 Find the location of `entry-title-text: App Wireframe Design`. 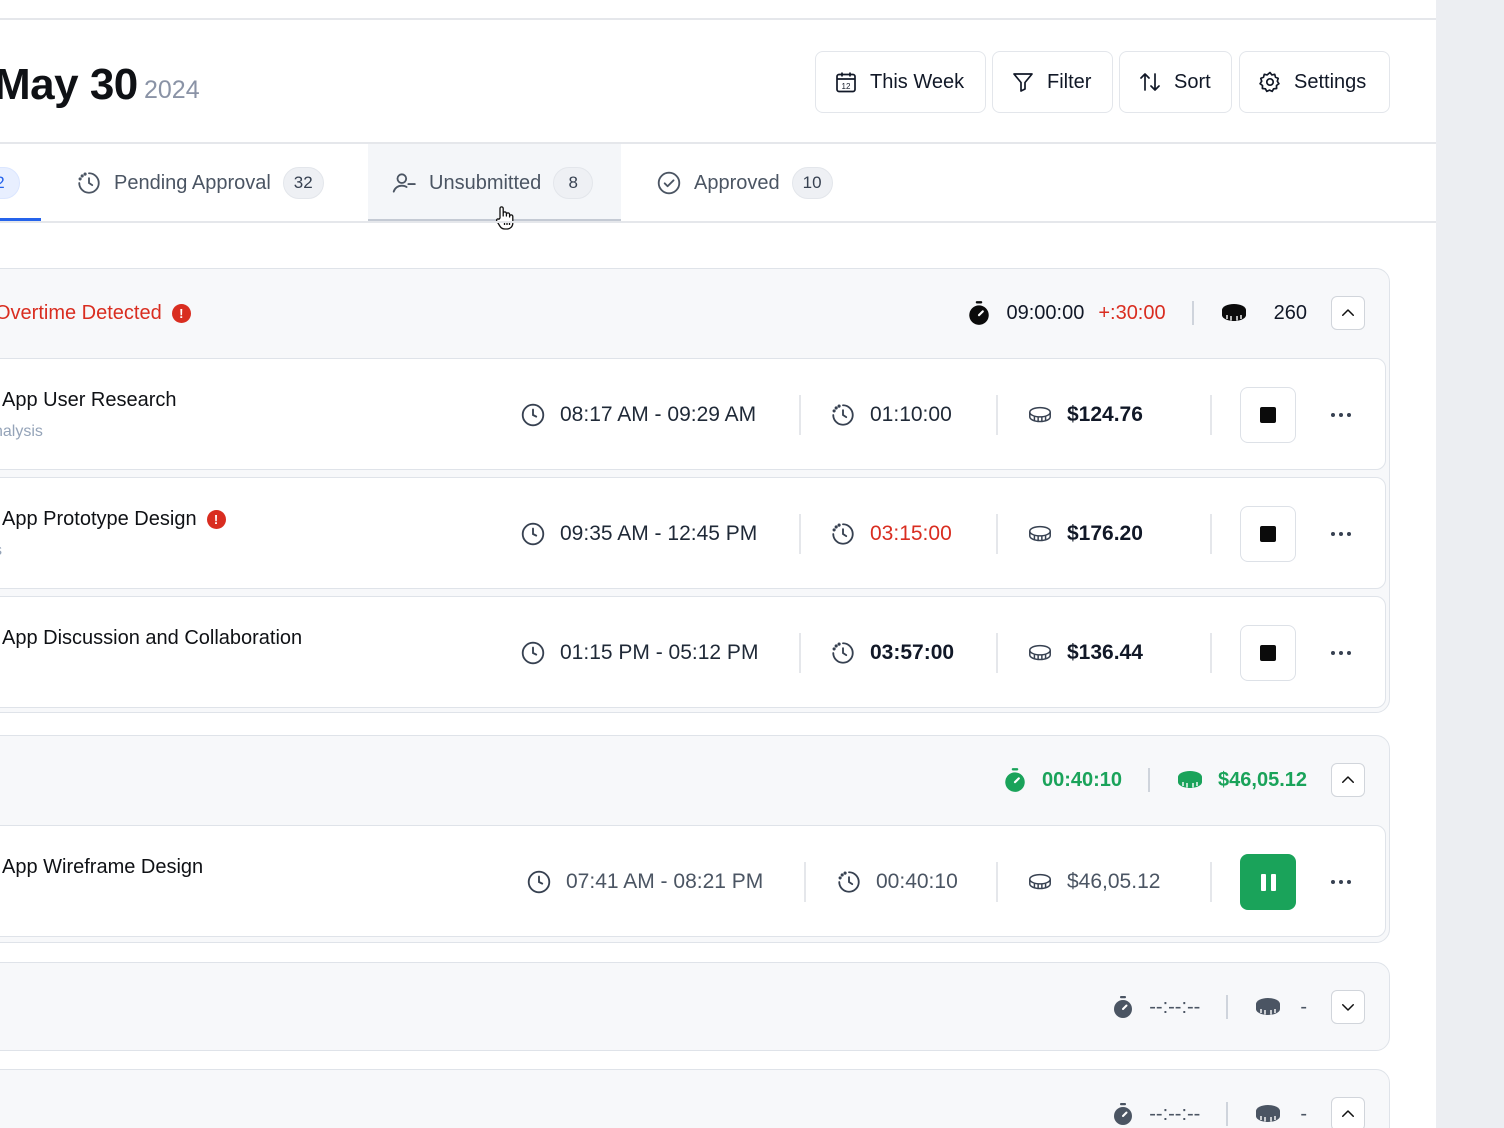

entry-title-text: App Wireframe Design is located at coordinates (103, 867).